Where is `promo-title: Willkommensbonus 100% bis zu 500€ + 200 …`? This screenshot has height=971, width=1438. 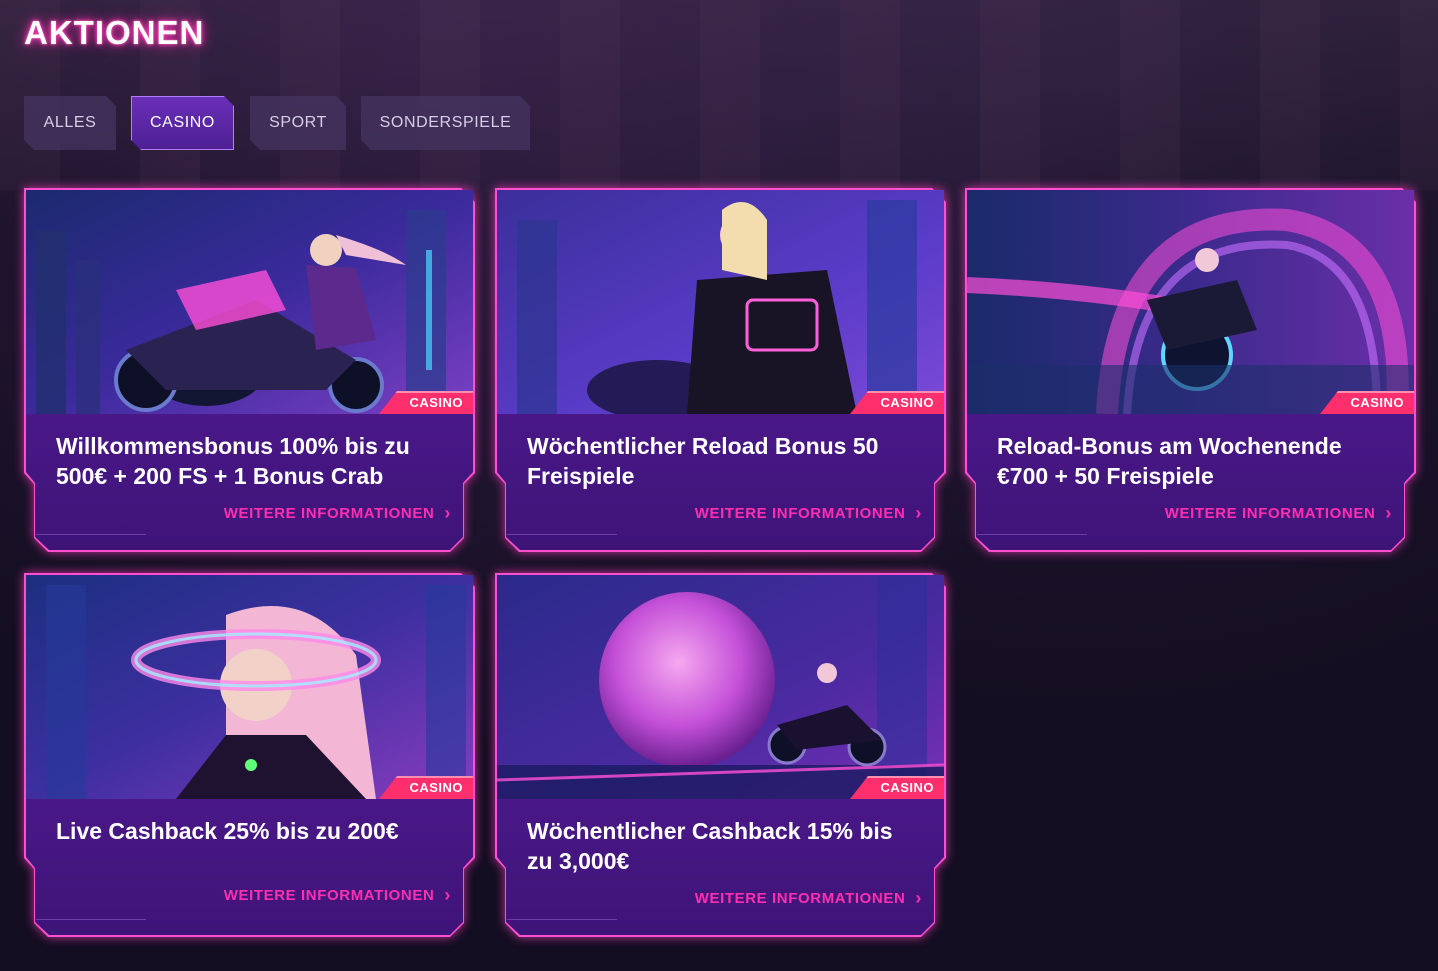 promo-title: Willkommensbonus 100% bis zu 500€ + 200 … is located at coordinates (233, 461).